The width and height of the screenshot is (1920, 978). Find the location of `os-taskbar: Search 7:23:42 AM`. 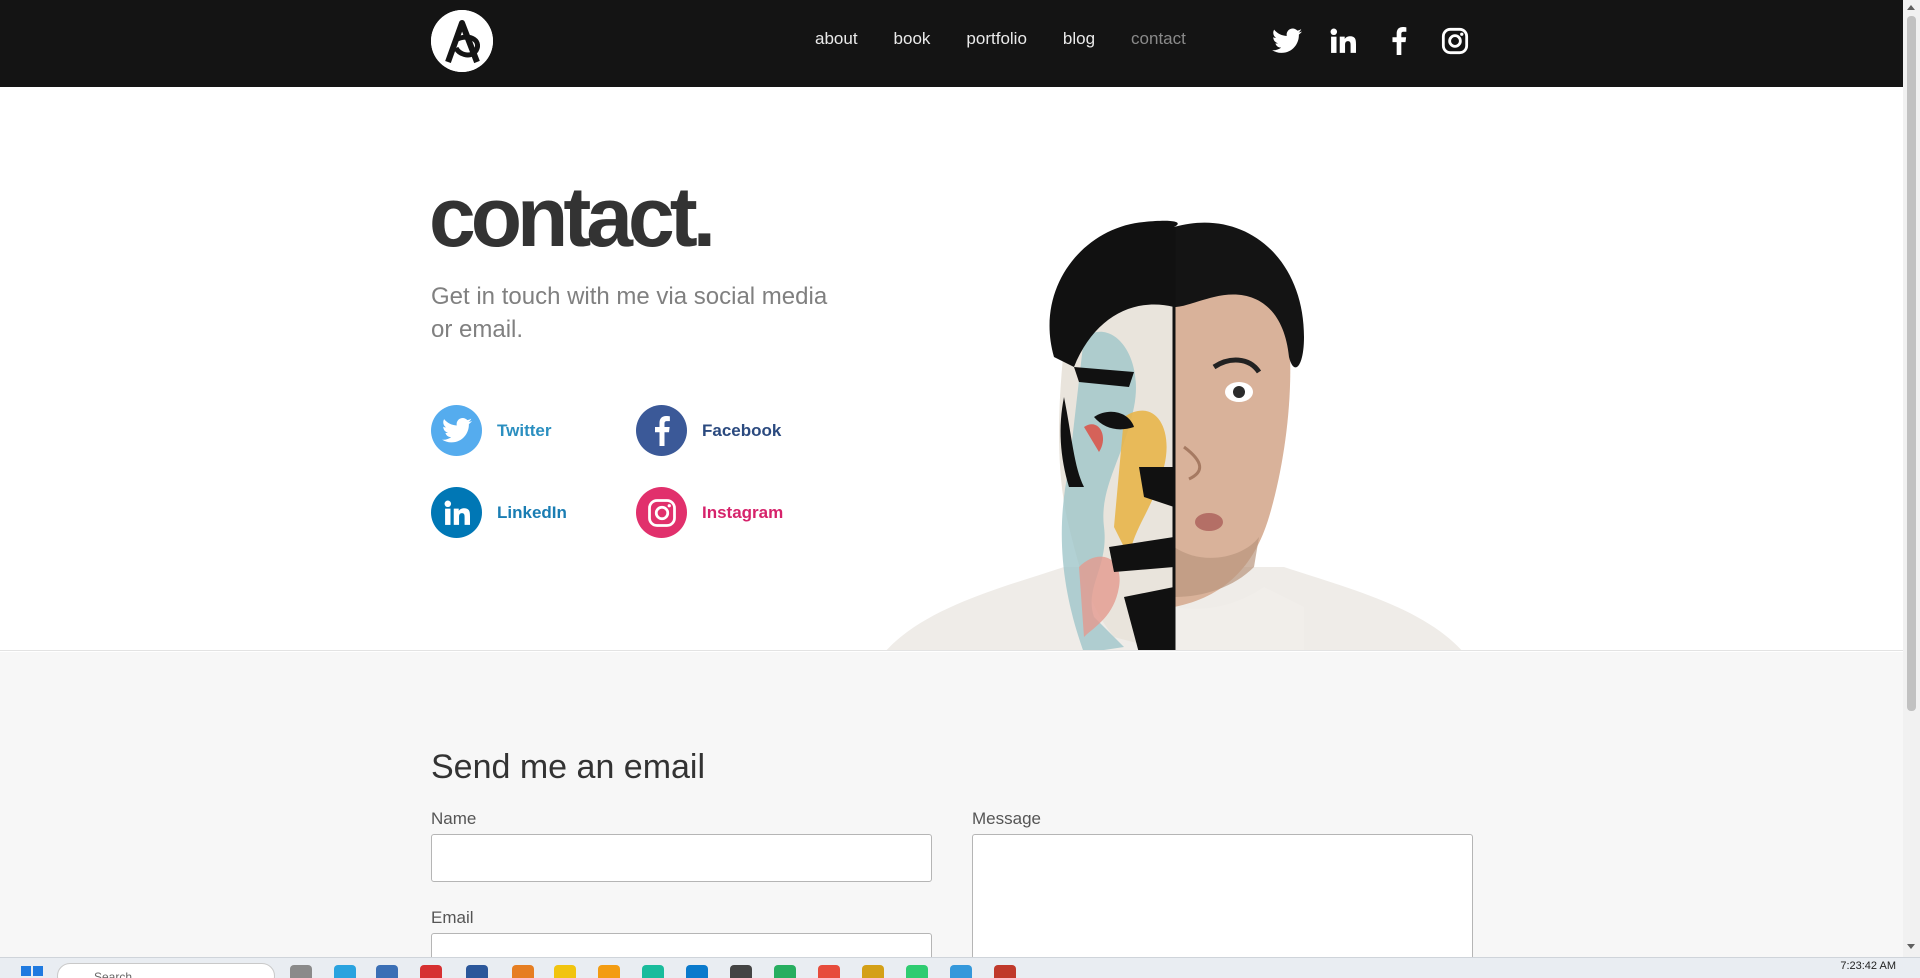

os-taskbar: Search 7:23:42 AM is located at coordinates (960, 967).